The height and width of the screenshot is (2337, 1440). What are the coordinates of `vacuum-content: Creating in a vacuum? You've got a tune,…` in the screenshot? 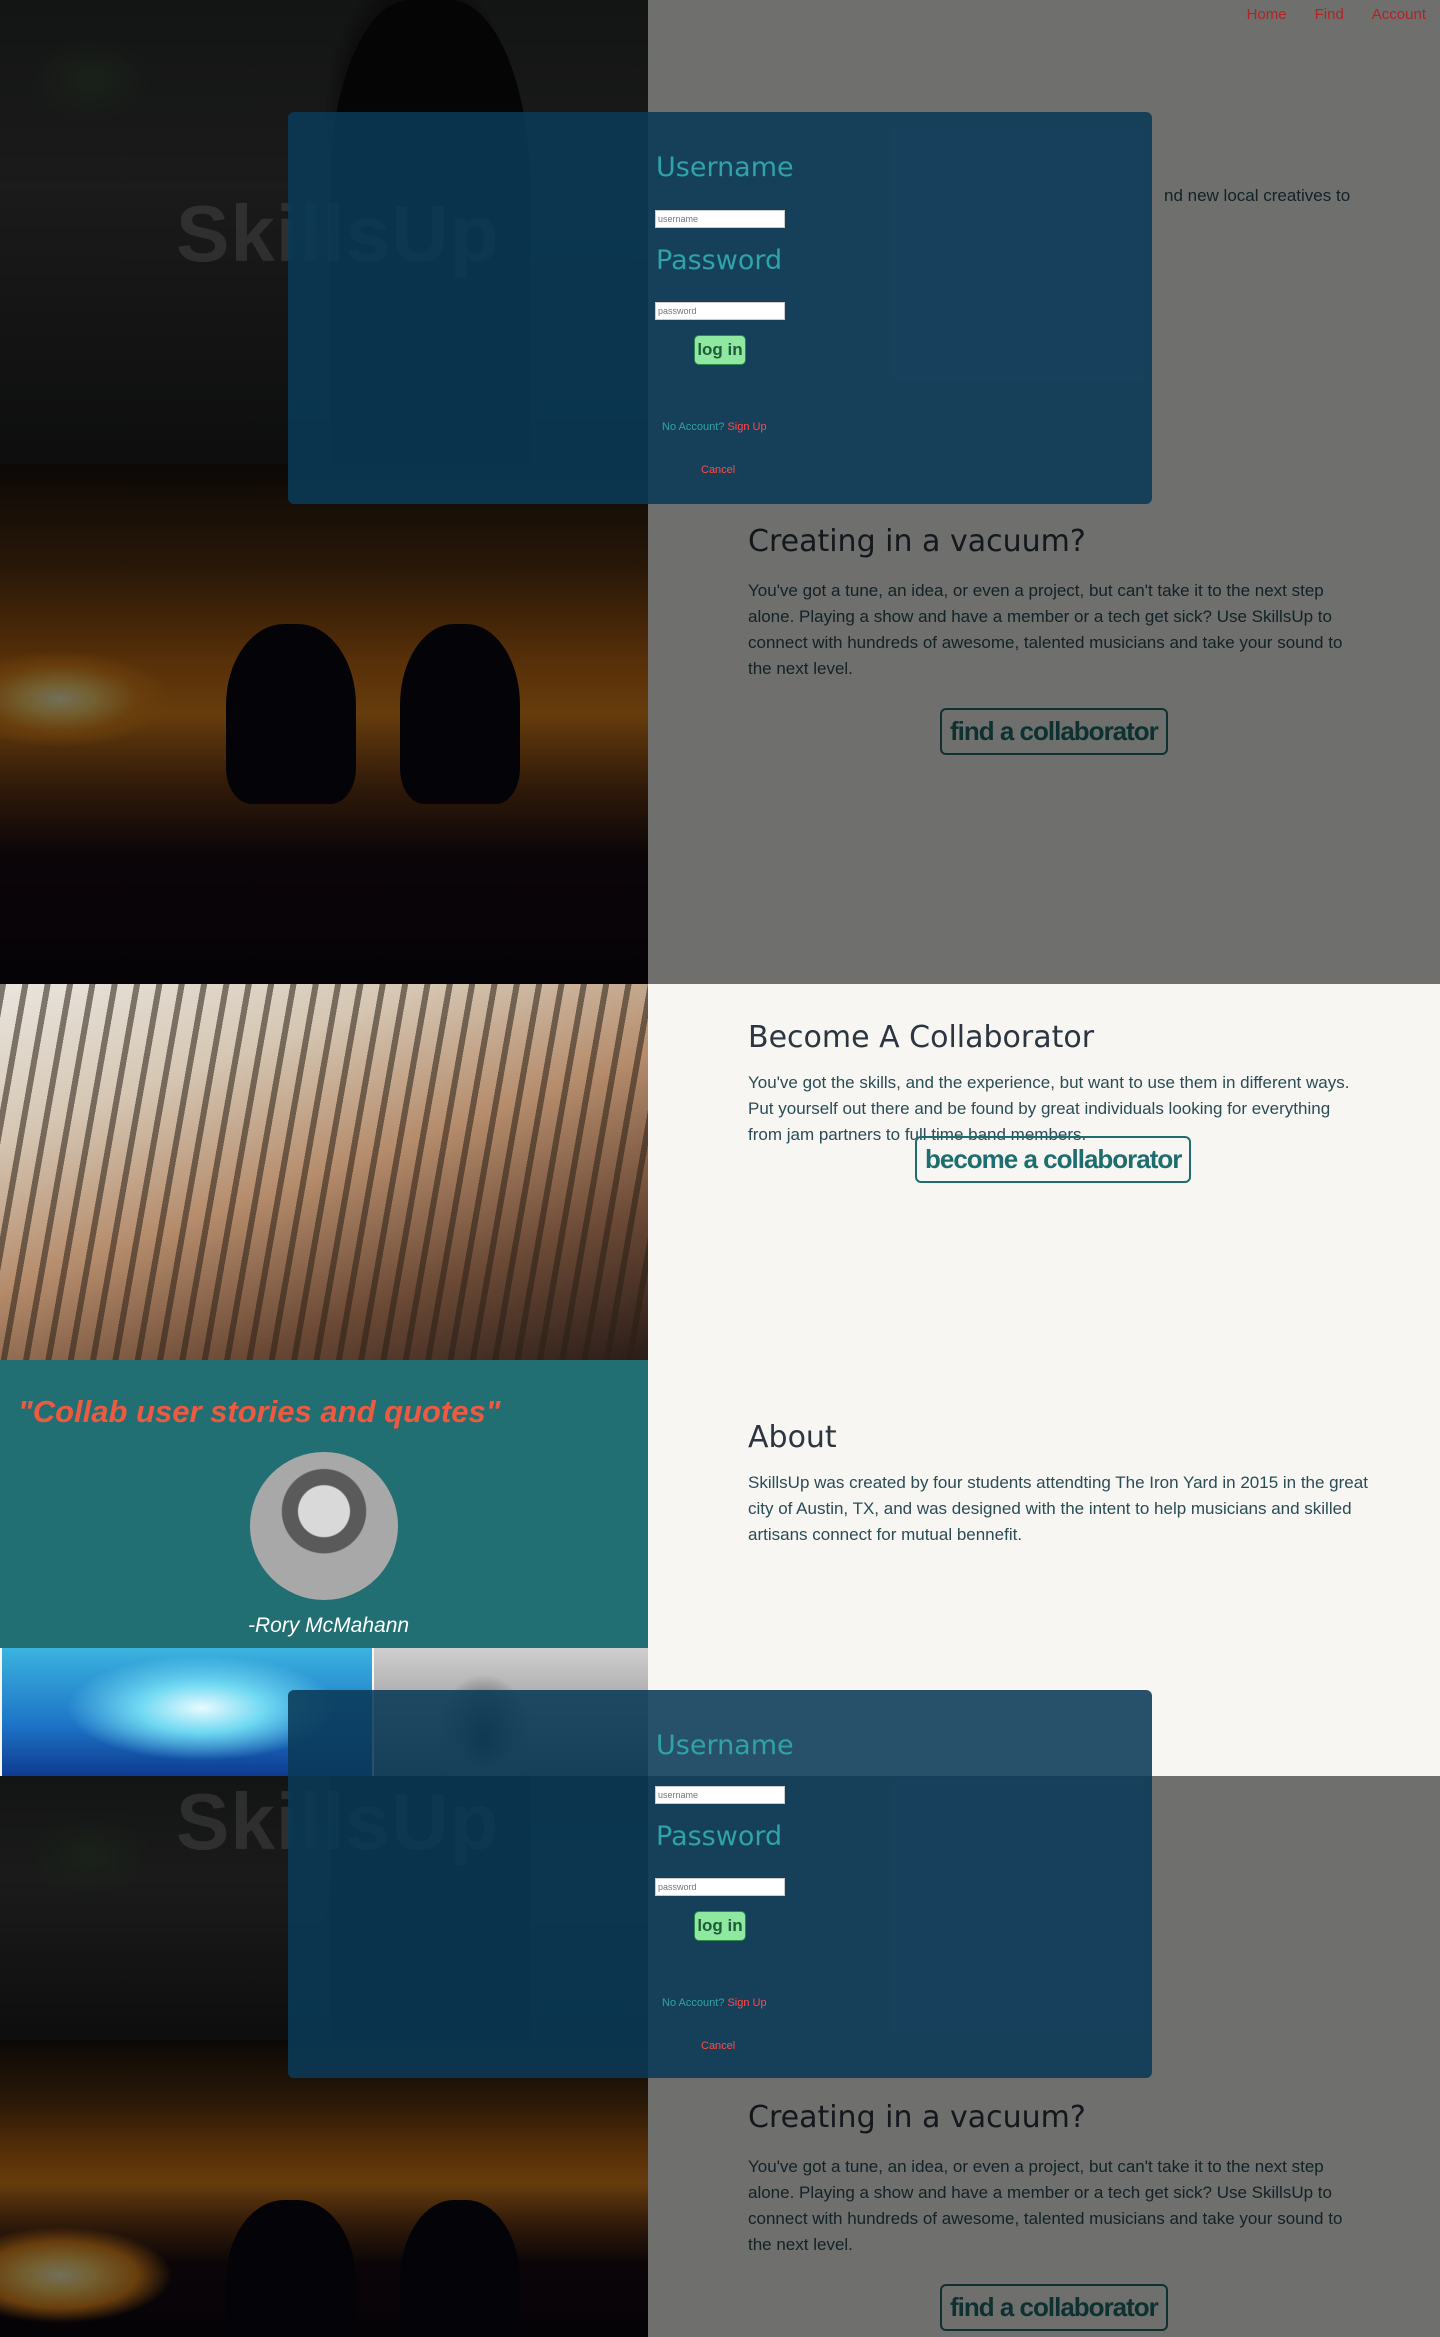 It's located at (1044, 724).